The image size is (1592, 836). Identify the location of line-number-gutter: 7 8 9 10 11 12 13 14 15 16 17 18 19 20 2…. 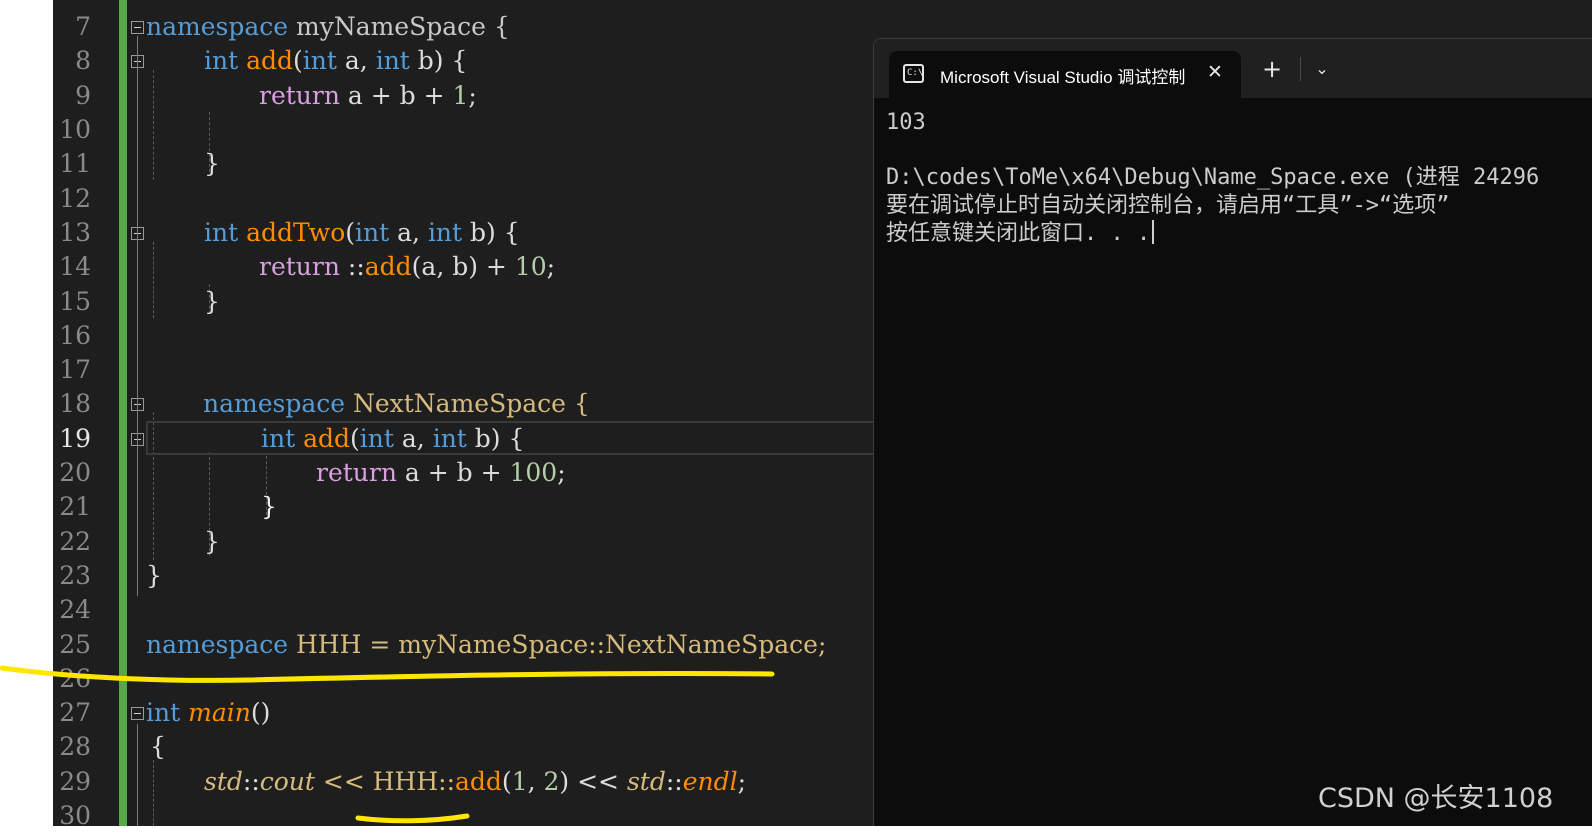
(86, 413).